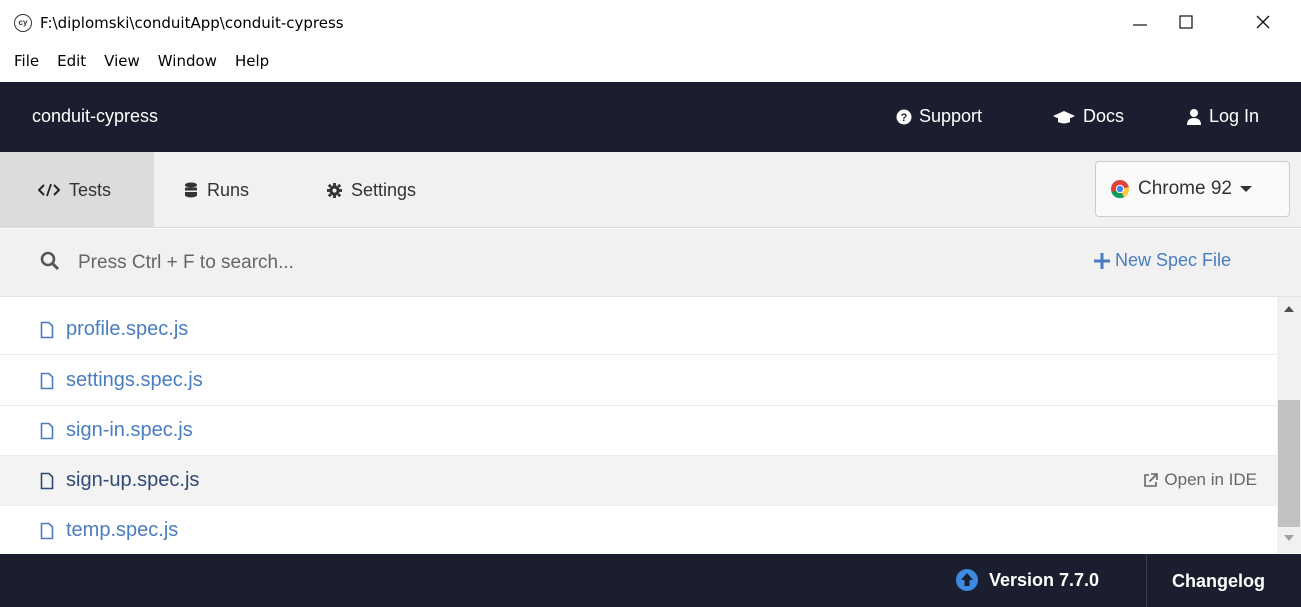 Image resolution: width=1301 pixels, height=607 pixels. I want to click on tab-tests: Tests, so click(77, 190).